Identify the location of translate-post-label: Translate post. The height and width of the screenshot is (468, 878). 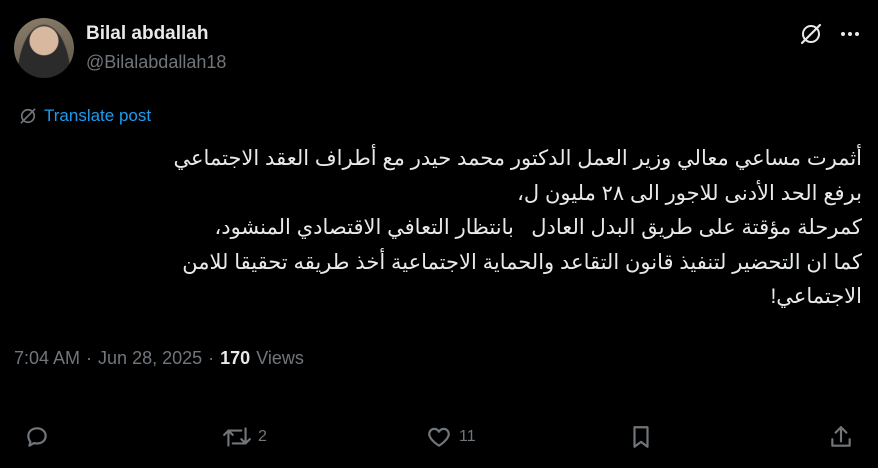
(98, 115).